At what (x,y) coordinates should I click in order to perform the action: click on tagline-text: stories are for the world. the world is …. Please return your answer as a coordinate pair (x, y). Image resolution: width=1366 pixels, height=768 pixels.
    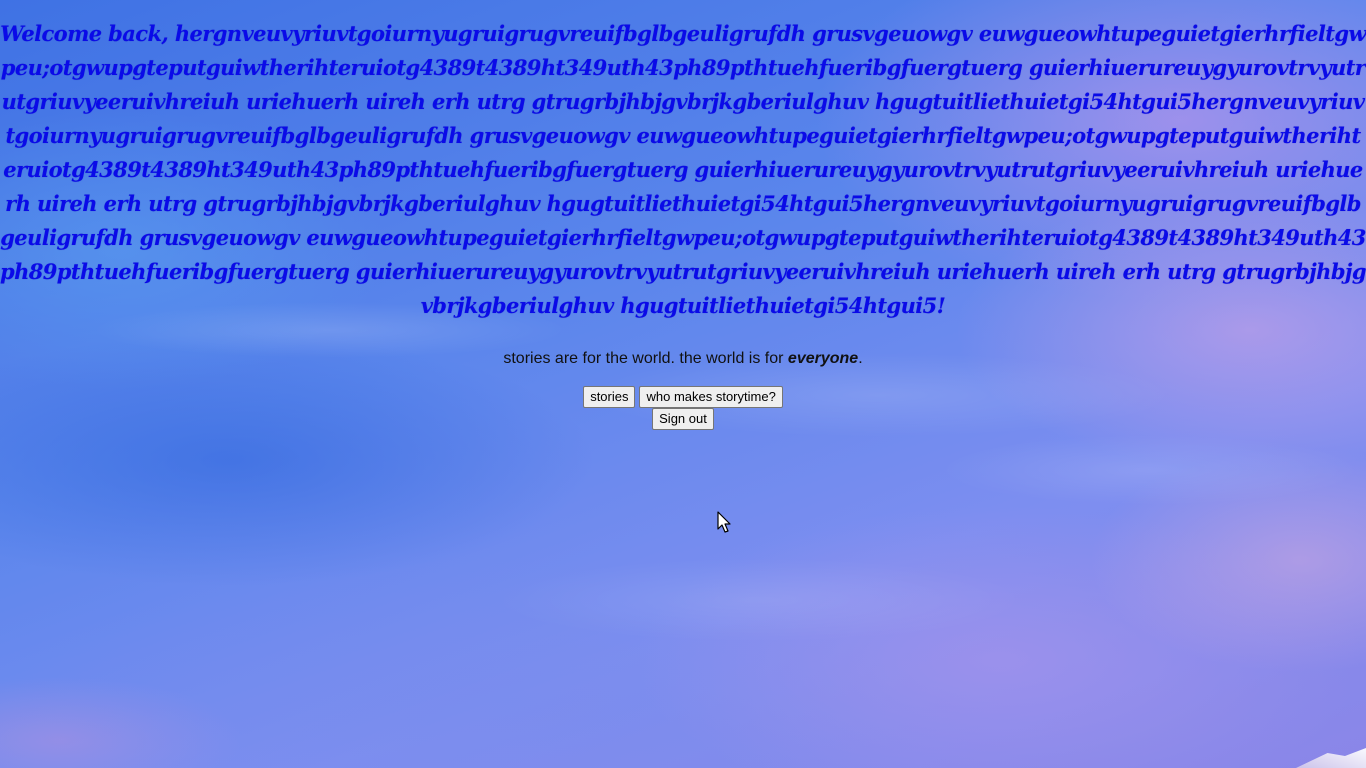
    Looking at the image, I should click on (645, 358).